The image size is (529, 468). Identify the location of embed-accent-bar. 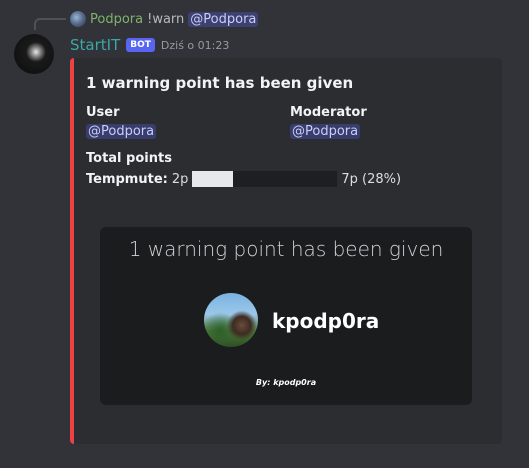
(72, 251).